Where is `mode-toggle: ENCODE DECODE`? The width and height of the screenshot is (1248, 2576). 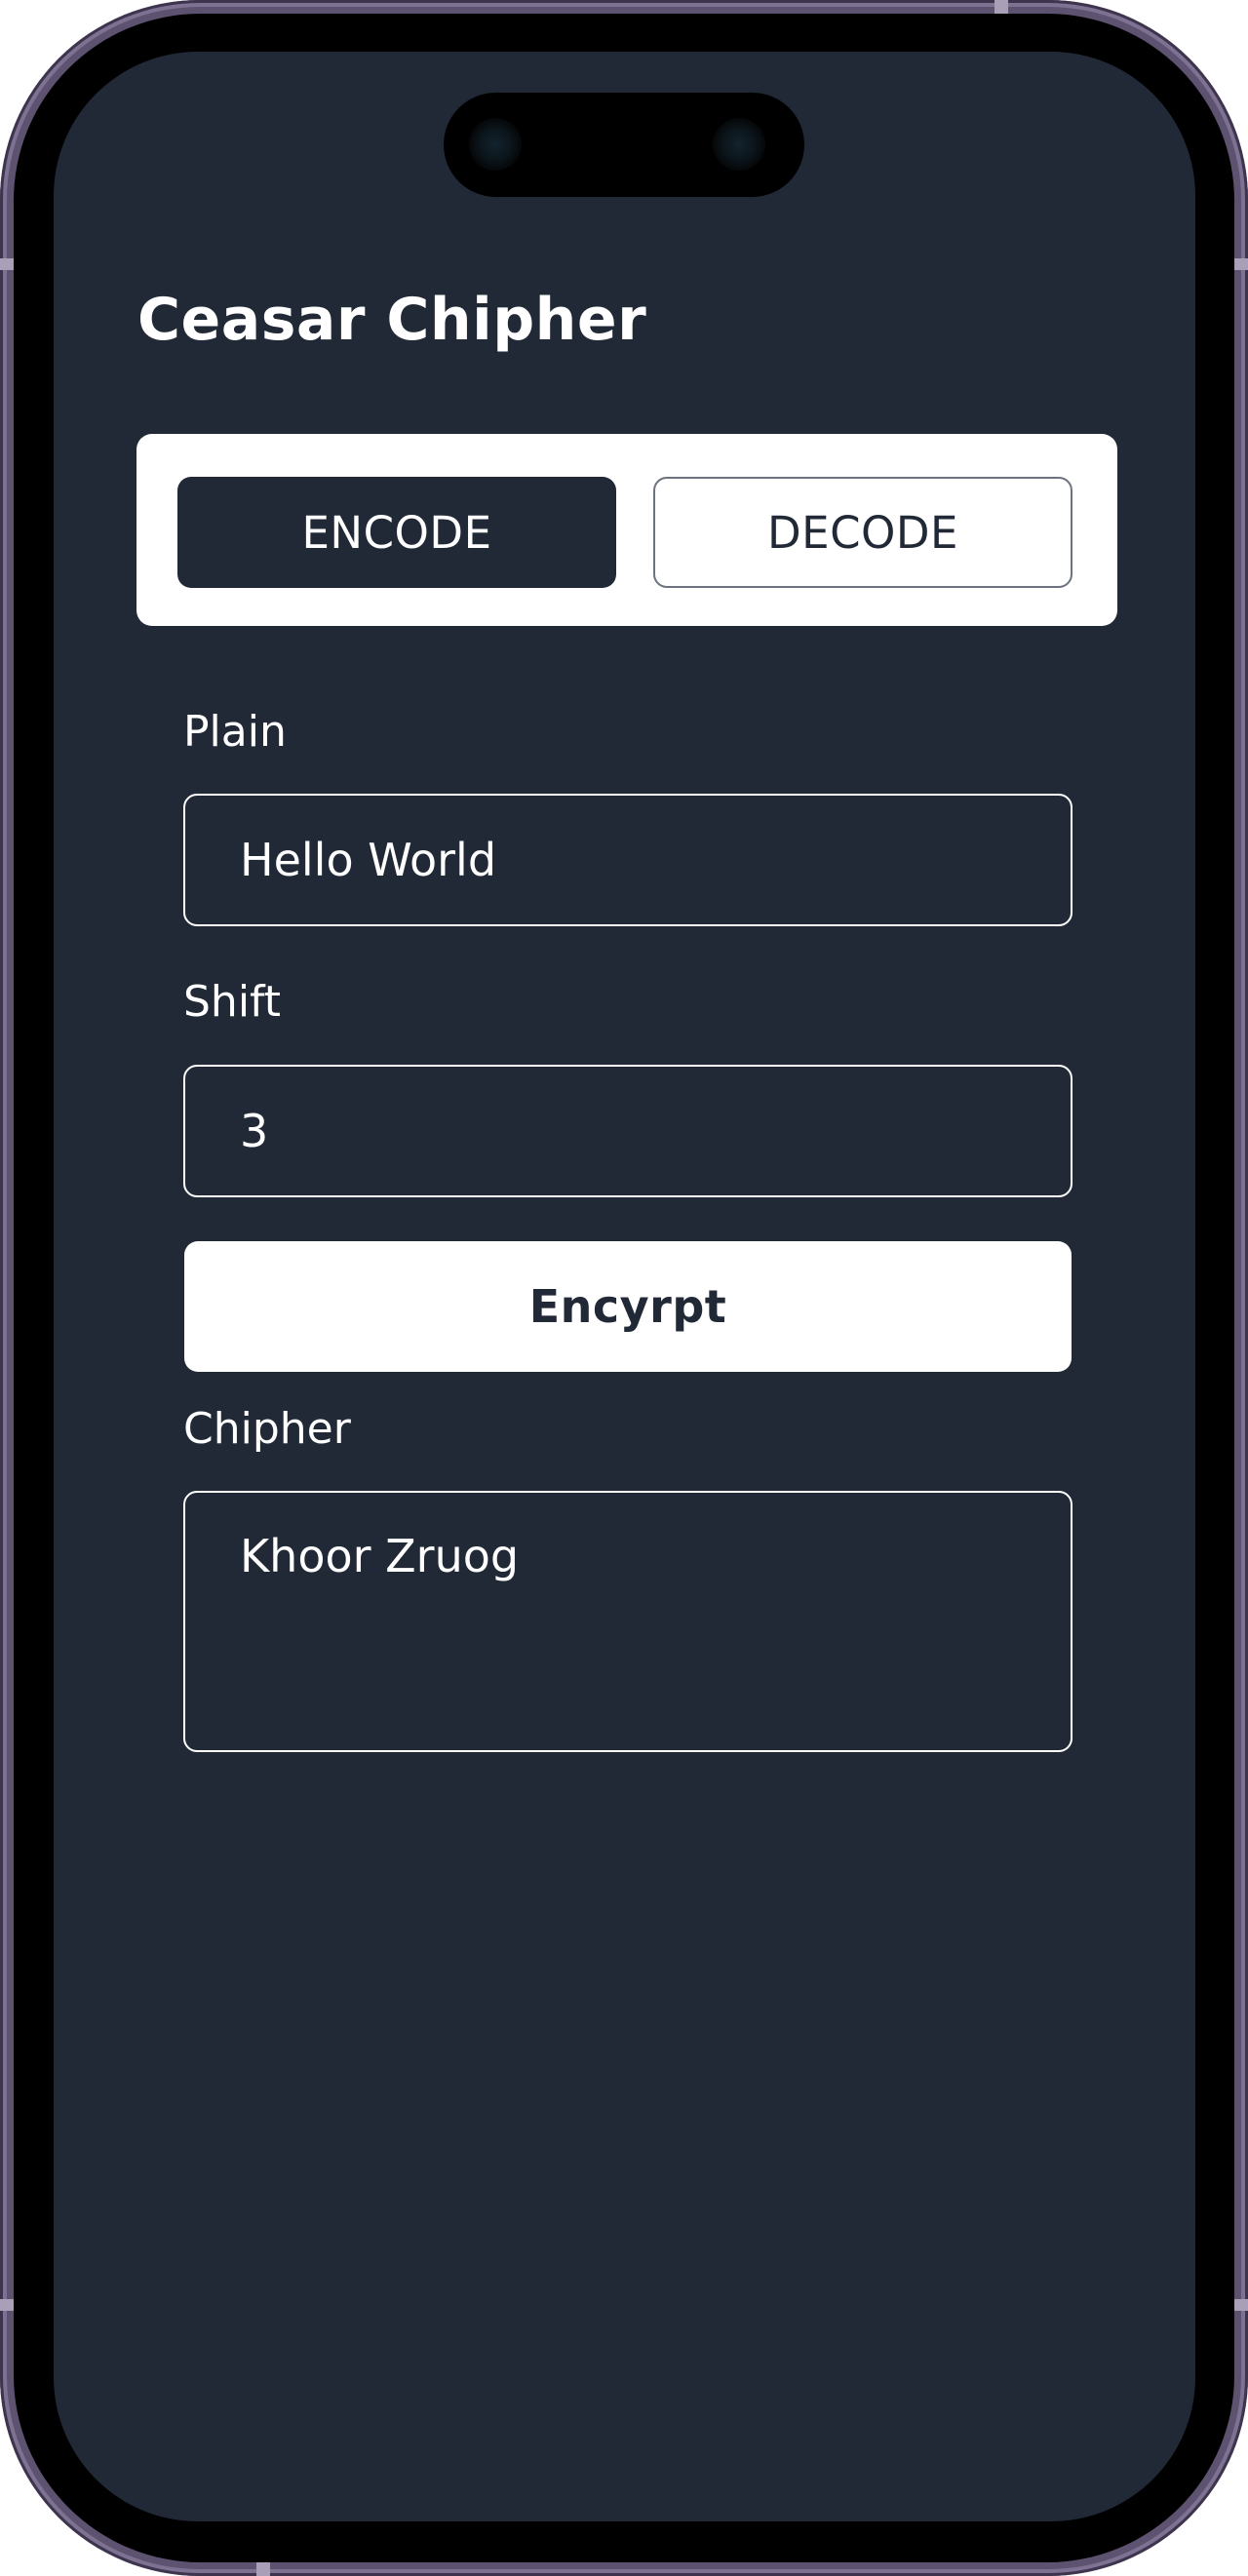 mode-toggle: ENCODE DECODE is located at coordinates (626, 530).